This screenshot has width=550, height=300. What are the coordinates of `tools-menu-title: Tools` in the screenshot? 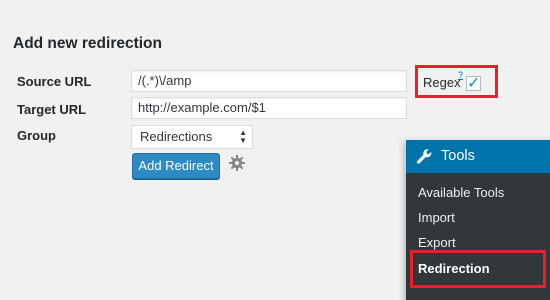 It's located at (458, 156).